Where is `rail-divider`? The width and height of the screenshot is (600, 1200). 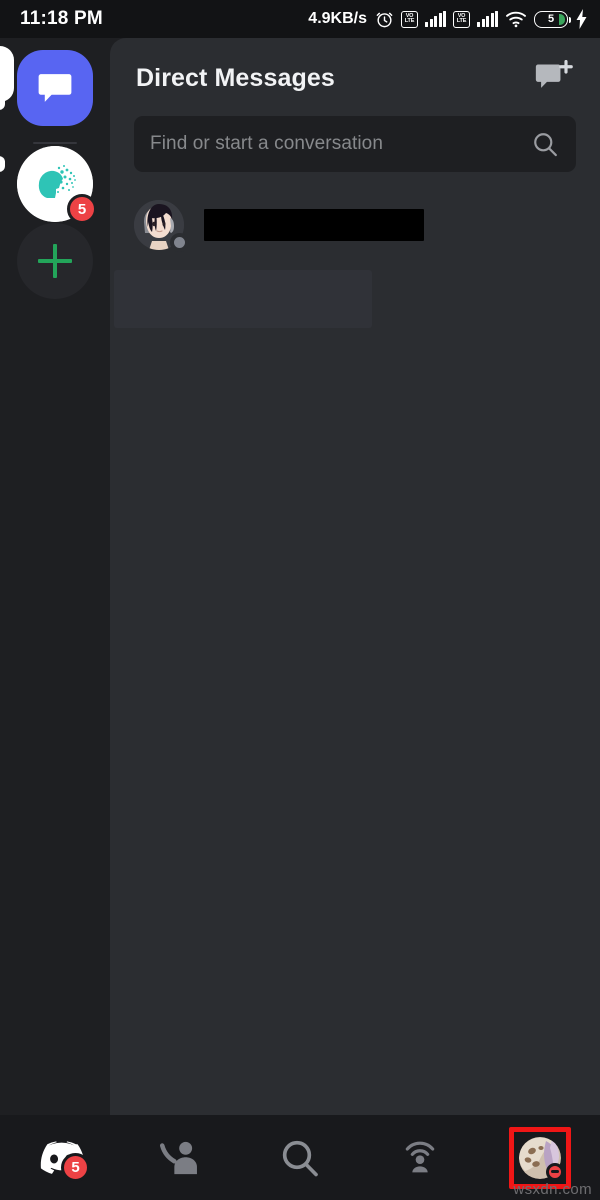 rail-divider is located at coordinates (55, 143).